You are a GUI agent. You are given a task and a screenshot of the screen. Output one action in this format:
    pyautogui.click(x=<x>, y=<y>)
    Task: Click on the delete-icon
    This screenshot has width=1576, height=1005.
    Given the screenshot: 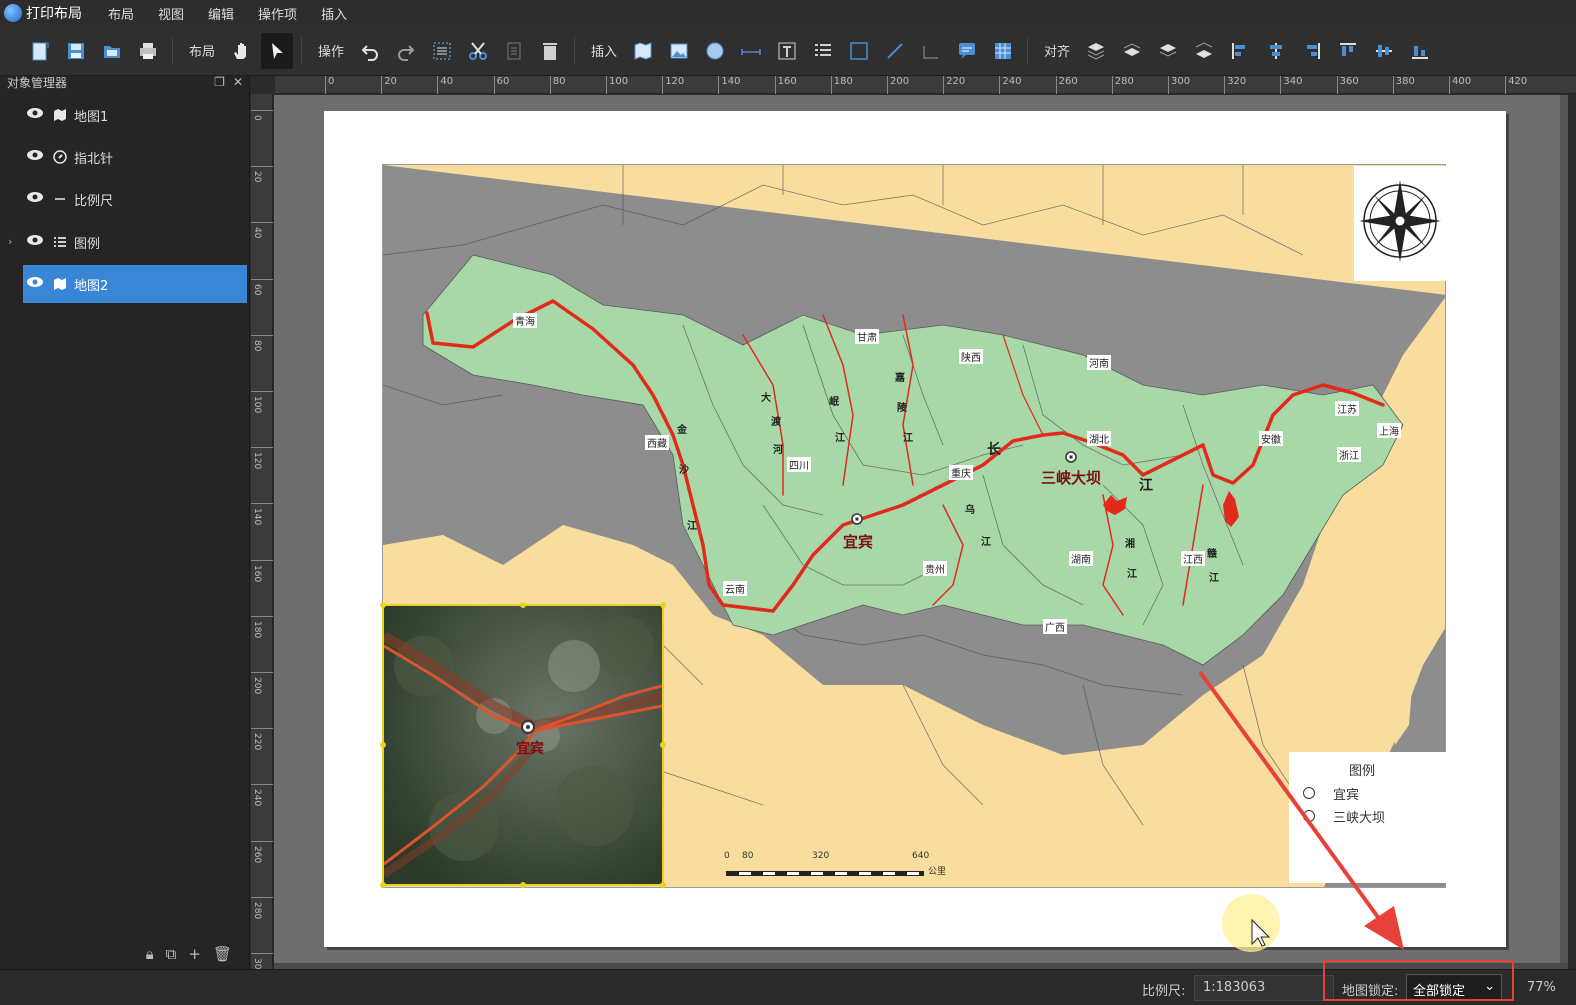 What is the action you would take?
    pyautogui.click(x=550, y=51)
    